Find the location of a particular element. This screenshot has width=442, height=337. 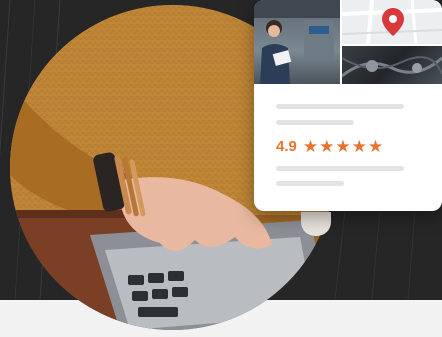

engine-photo is located at coordinates (392, 65).